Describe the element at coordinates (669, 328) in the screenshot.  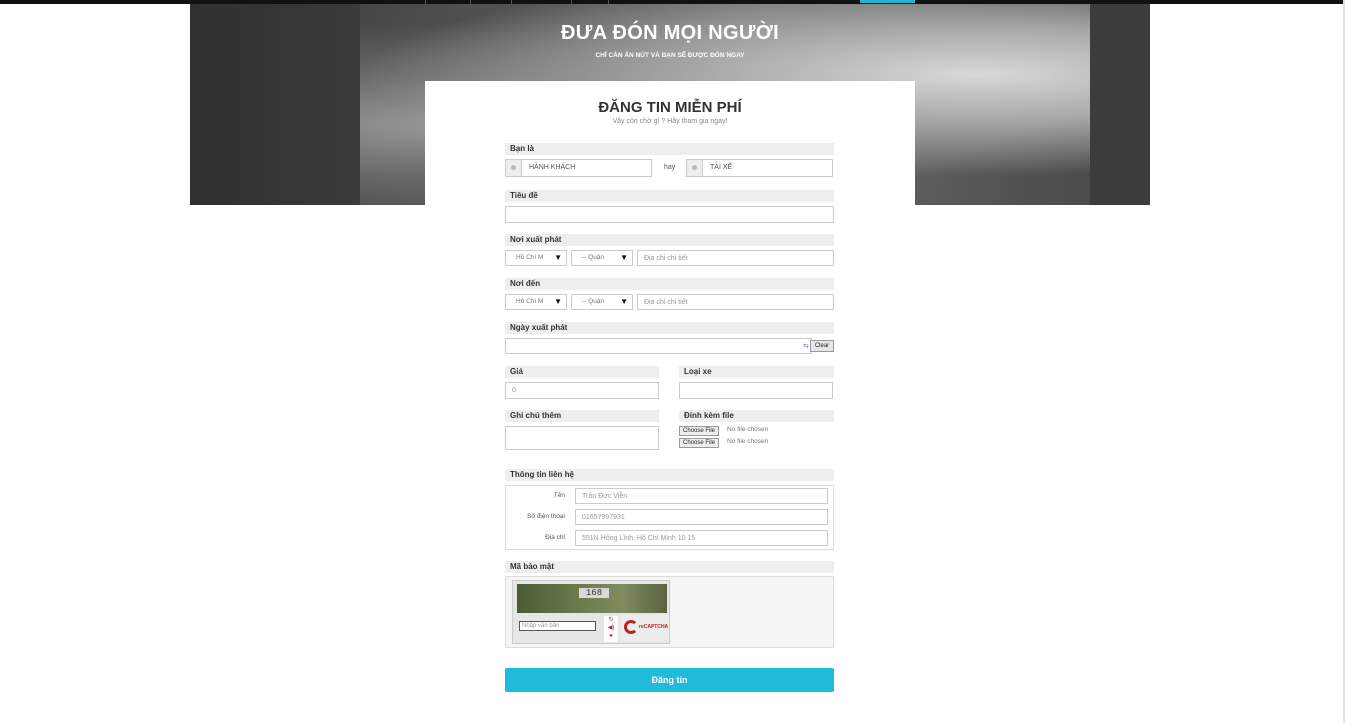
I see `date-label: Ngày xuất phát` at that location.